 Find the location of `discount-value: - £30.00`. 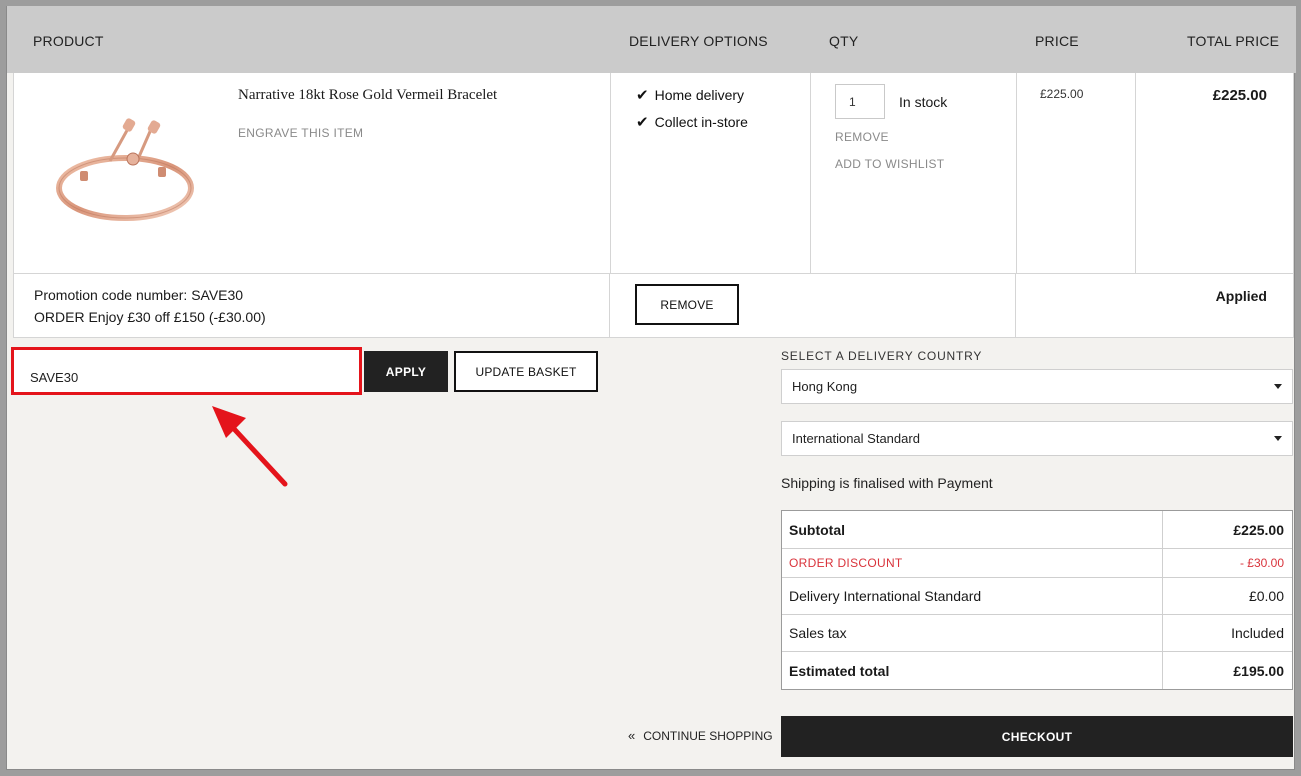

discount-value: - £30.00 is located at coordinates (1261, 563).